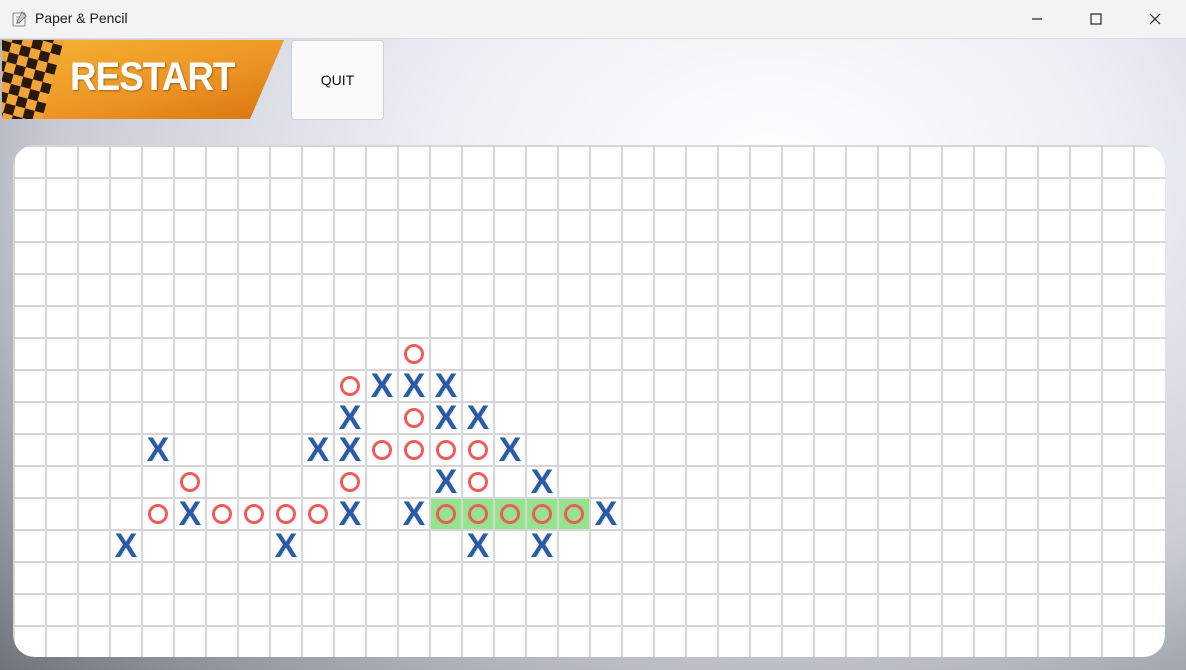  Describe the element at coordinates (337, 80) in the screenshot. I see `quit-button: QUIT` at that location.